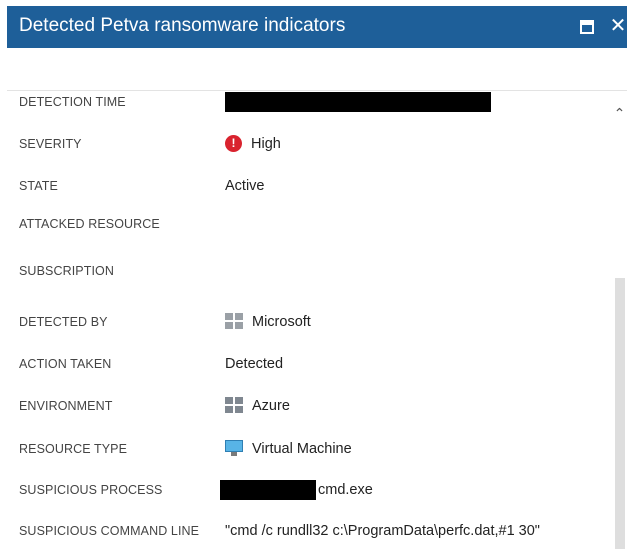  I want to click on suspicious-process-value: cmd.exe, so click(296, 490).